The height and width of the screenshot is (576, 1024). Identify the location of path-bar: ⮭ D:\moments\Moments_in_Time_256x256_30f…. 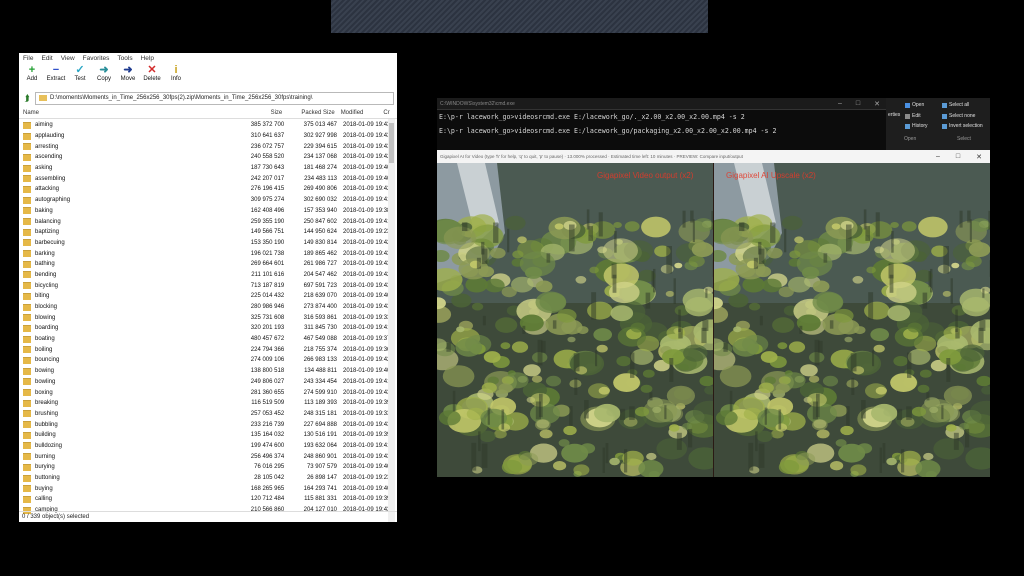
(208, 98).